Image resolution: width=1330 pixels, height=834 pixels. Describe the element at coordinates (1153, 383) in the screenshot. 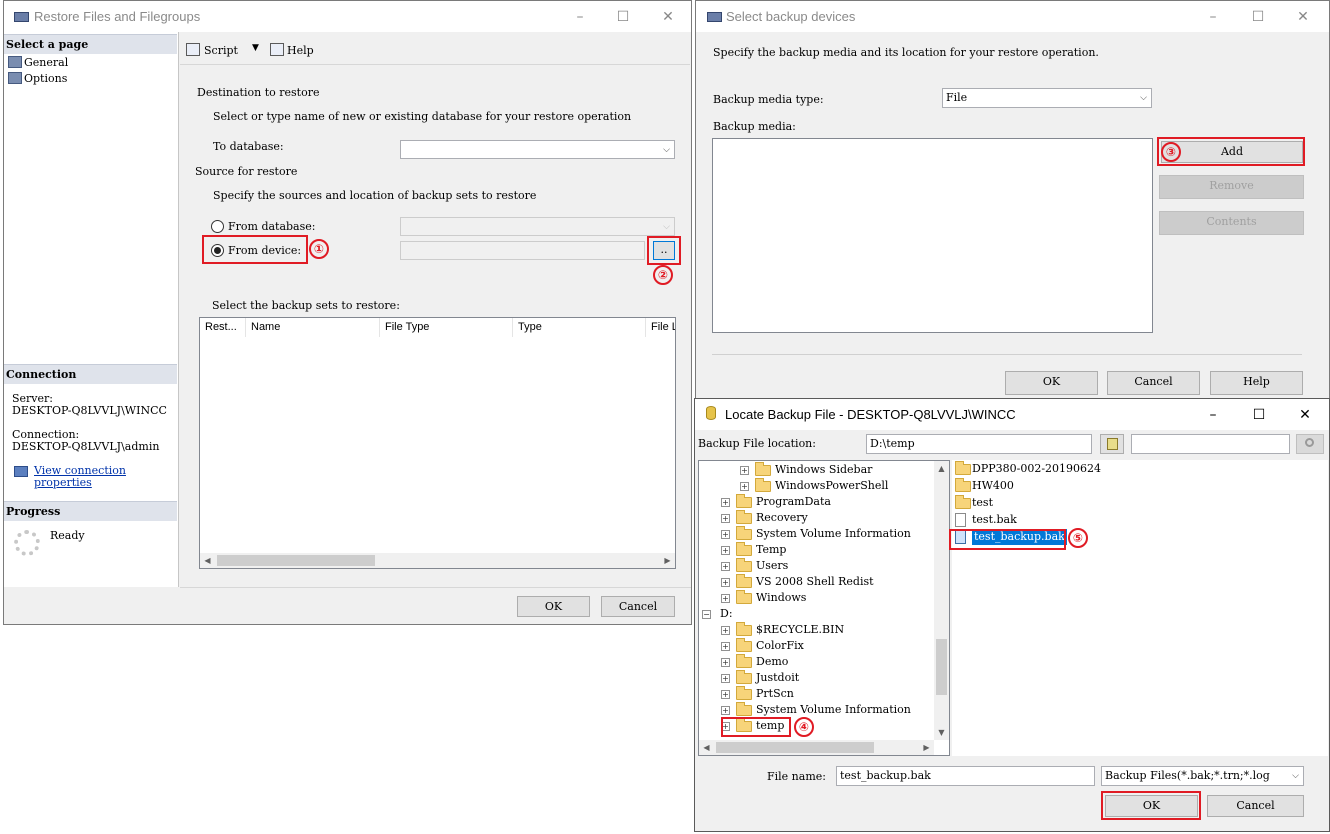

I see `devices-cancel-button: Cancel` at that location.